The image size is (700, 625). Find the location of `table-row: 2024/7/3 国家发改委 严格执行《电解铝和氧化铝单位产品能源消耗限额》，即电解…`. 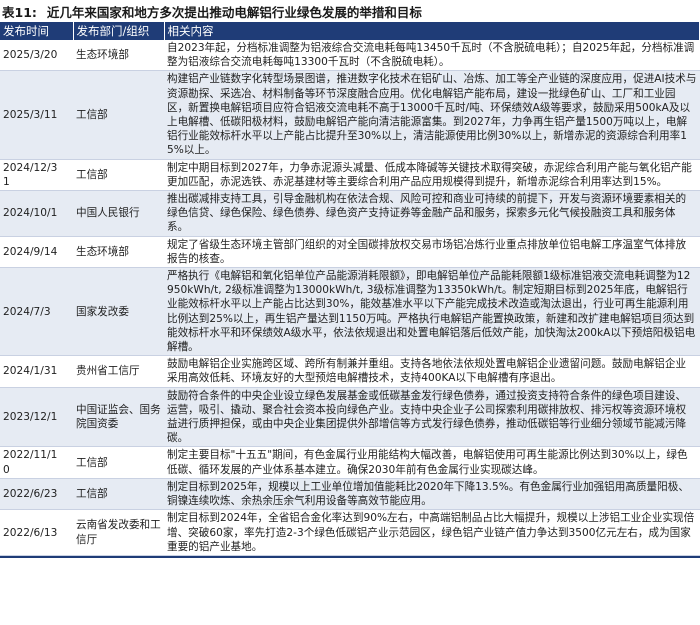

table-row: 2024/7/3 国家发改委 严格执行《电解铝和氧化铝单位产品能源消耗限额》，即电解… is located at coordinates (350, 312).